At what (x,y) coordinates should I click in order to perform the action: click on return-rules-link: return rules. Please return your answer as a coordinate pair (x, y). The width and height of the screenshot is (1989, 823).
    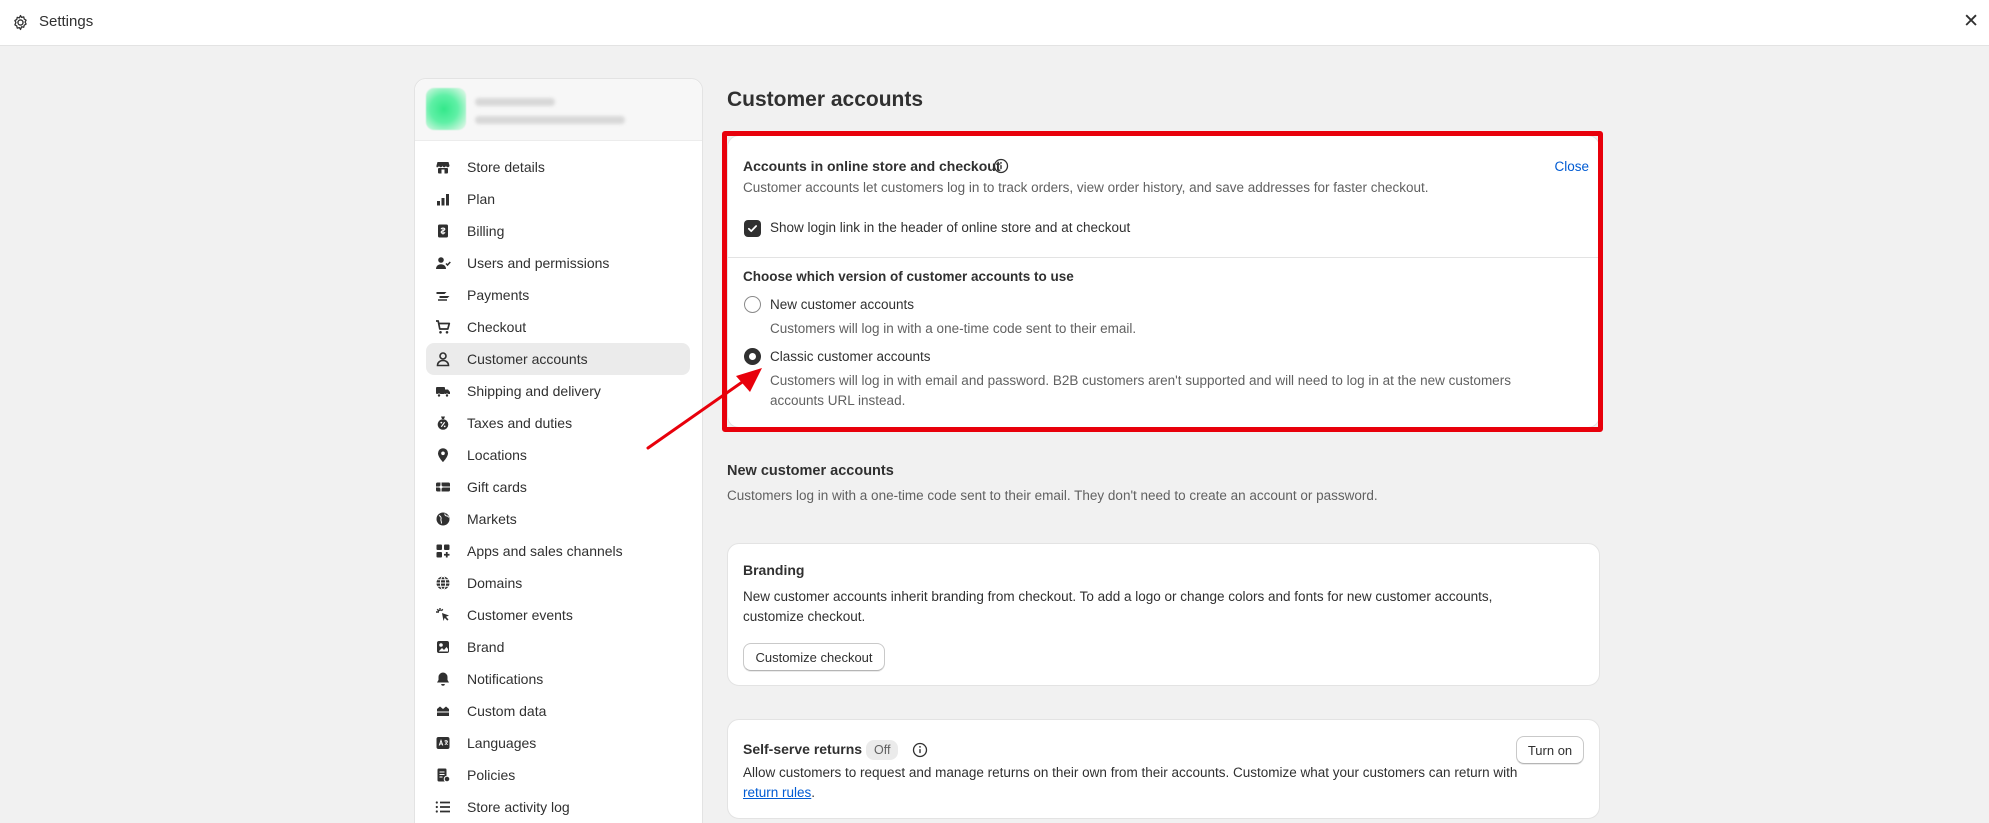
    Looking at the image, I should click on (777, 792).